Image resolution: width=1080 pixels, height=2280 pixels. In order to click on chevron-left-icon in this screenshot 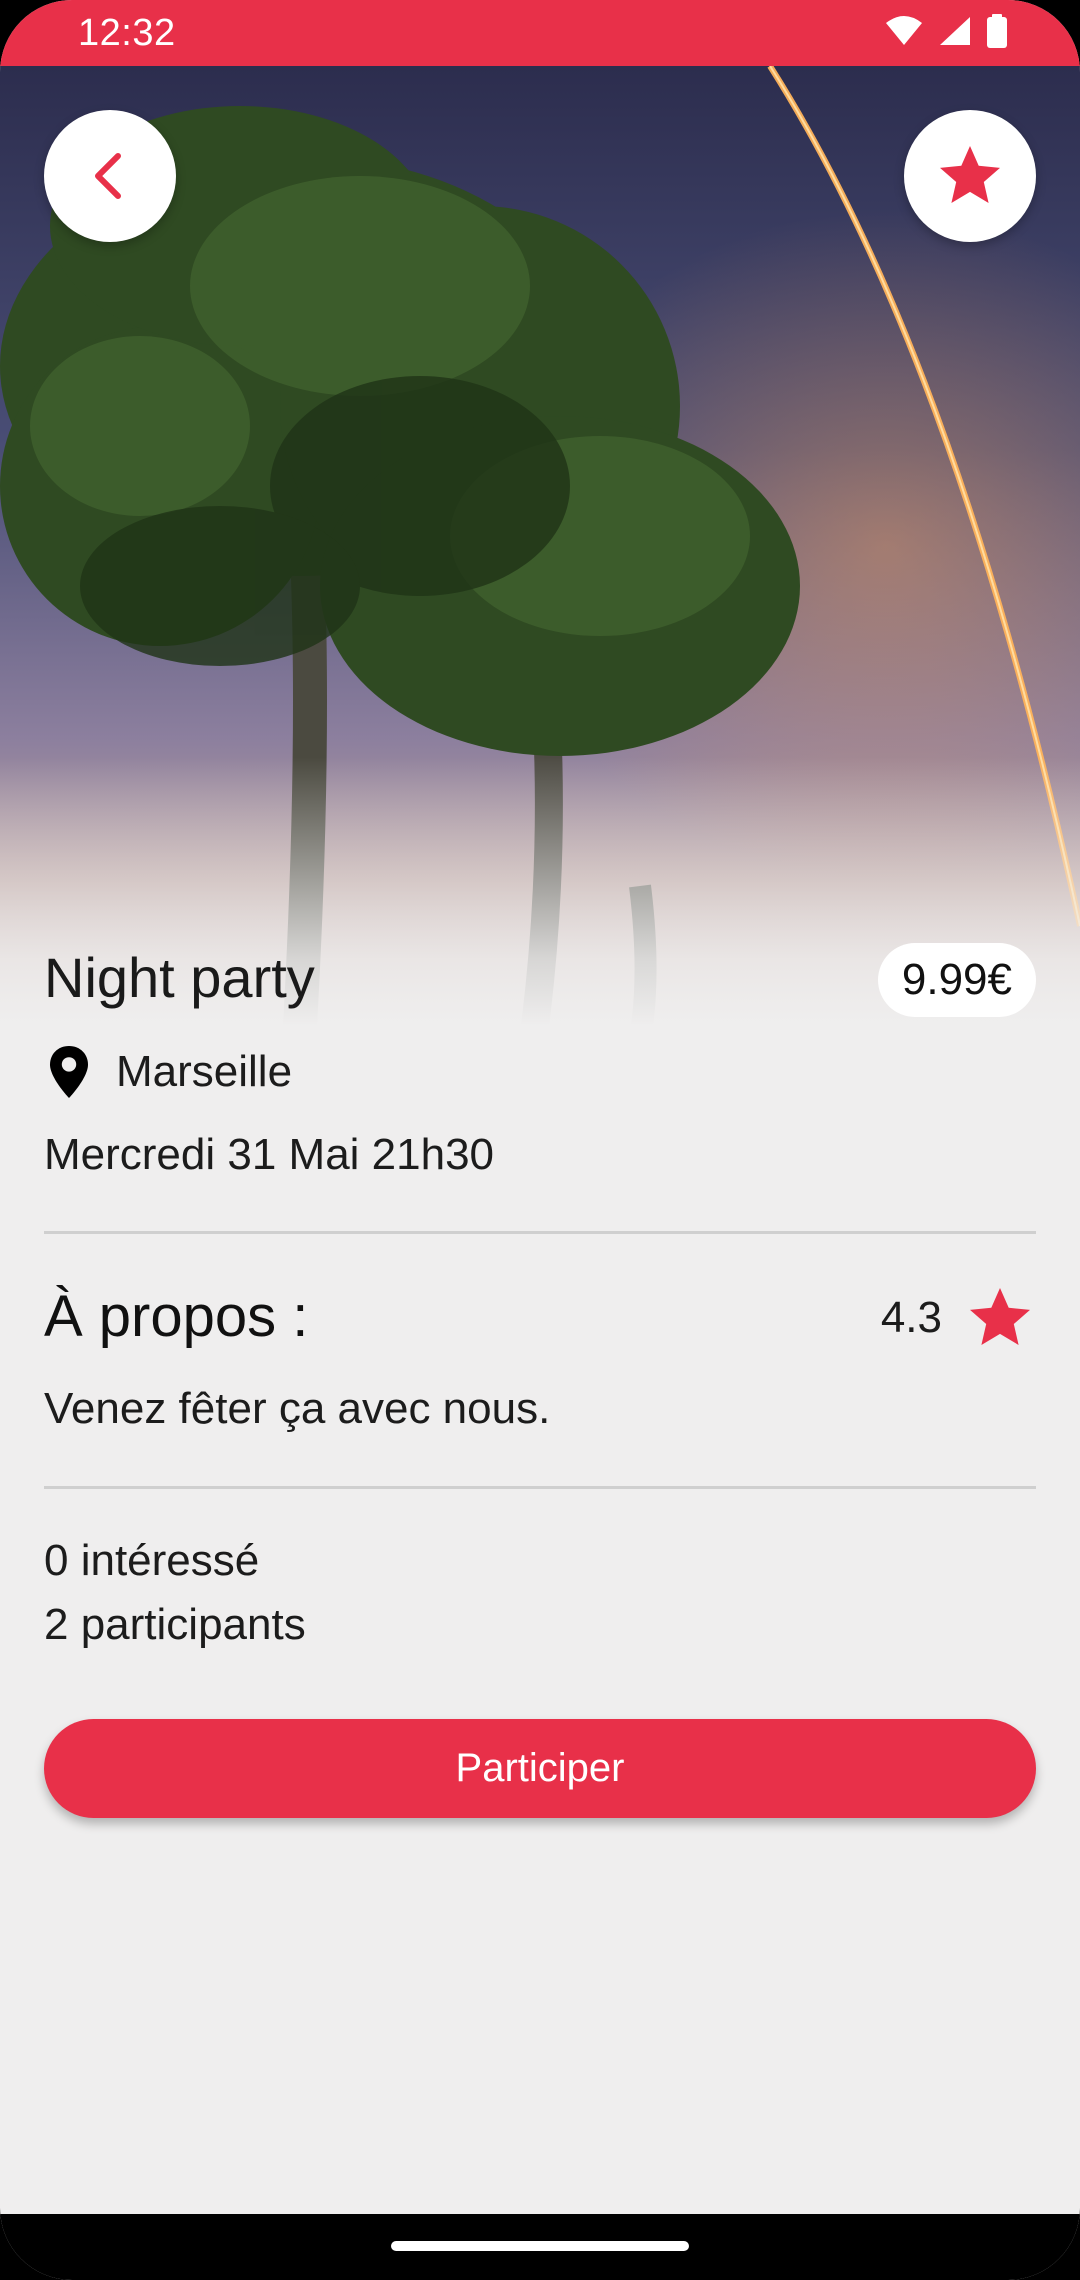, I will do `click(108, 176)`.